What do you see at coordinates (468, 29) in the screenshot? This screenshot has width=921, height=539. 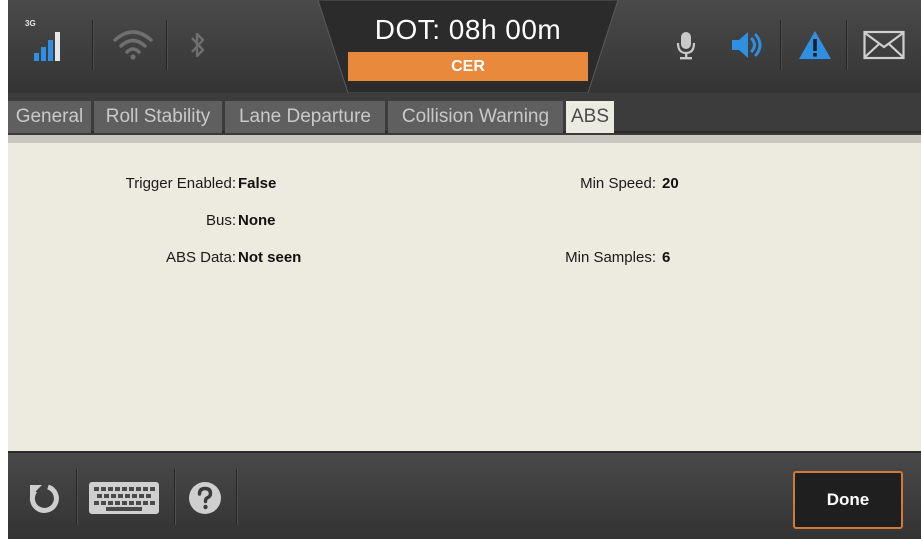 I see `dot-timer-label: DOT: 08h 00m` at bounding box center [468, 29].